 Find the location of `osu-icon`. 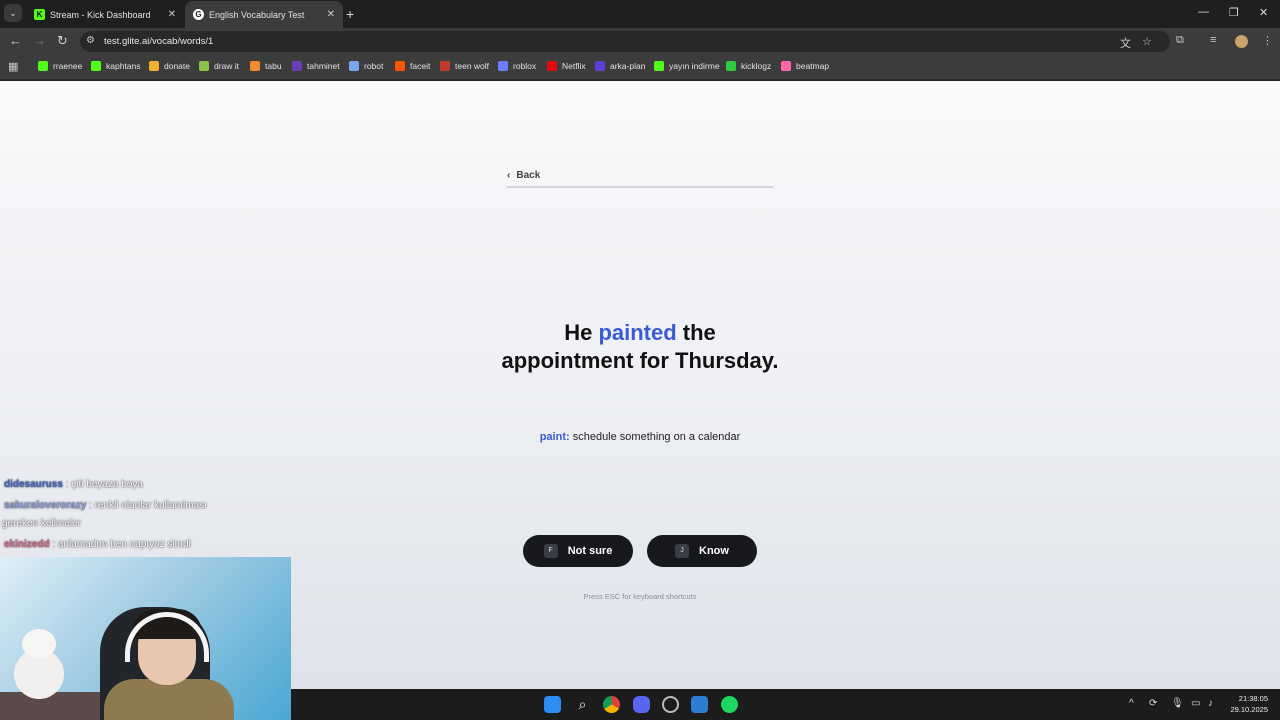

osu-icon is located at coordinates (786, 66).